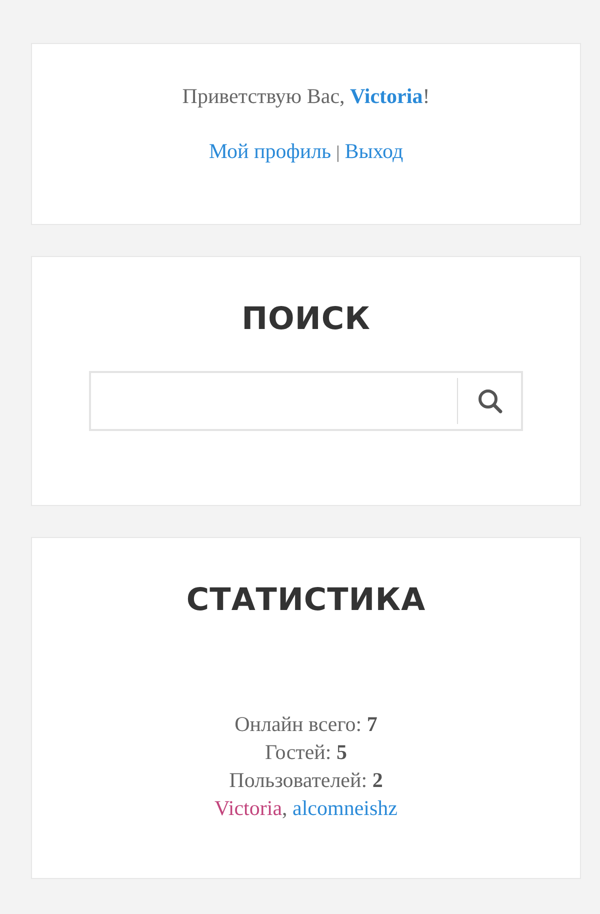 This screenshot has height=914, width=600. I want to click on stat-text: Пользователей: 2, so click(306, 780).